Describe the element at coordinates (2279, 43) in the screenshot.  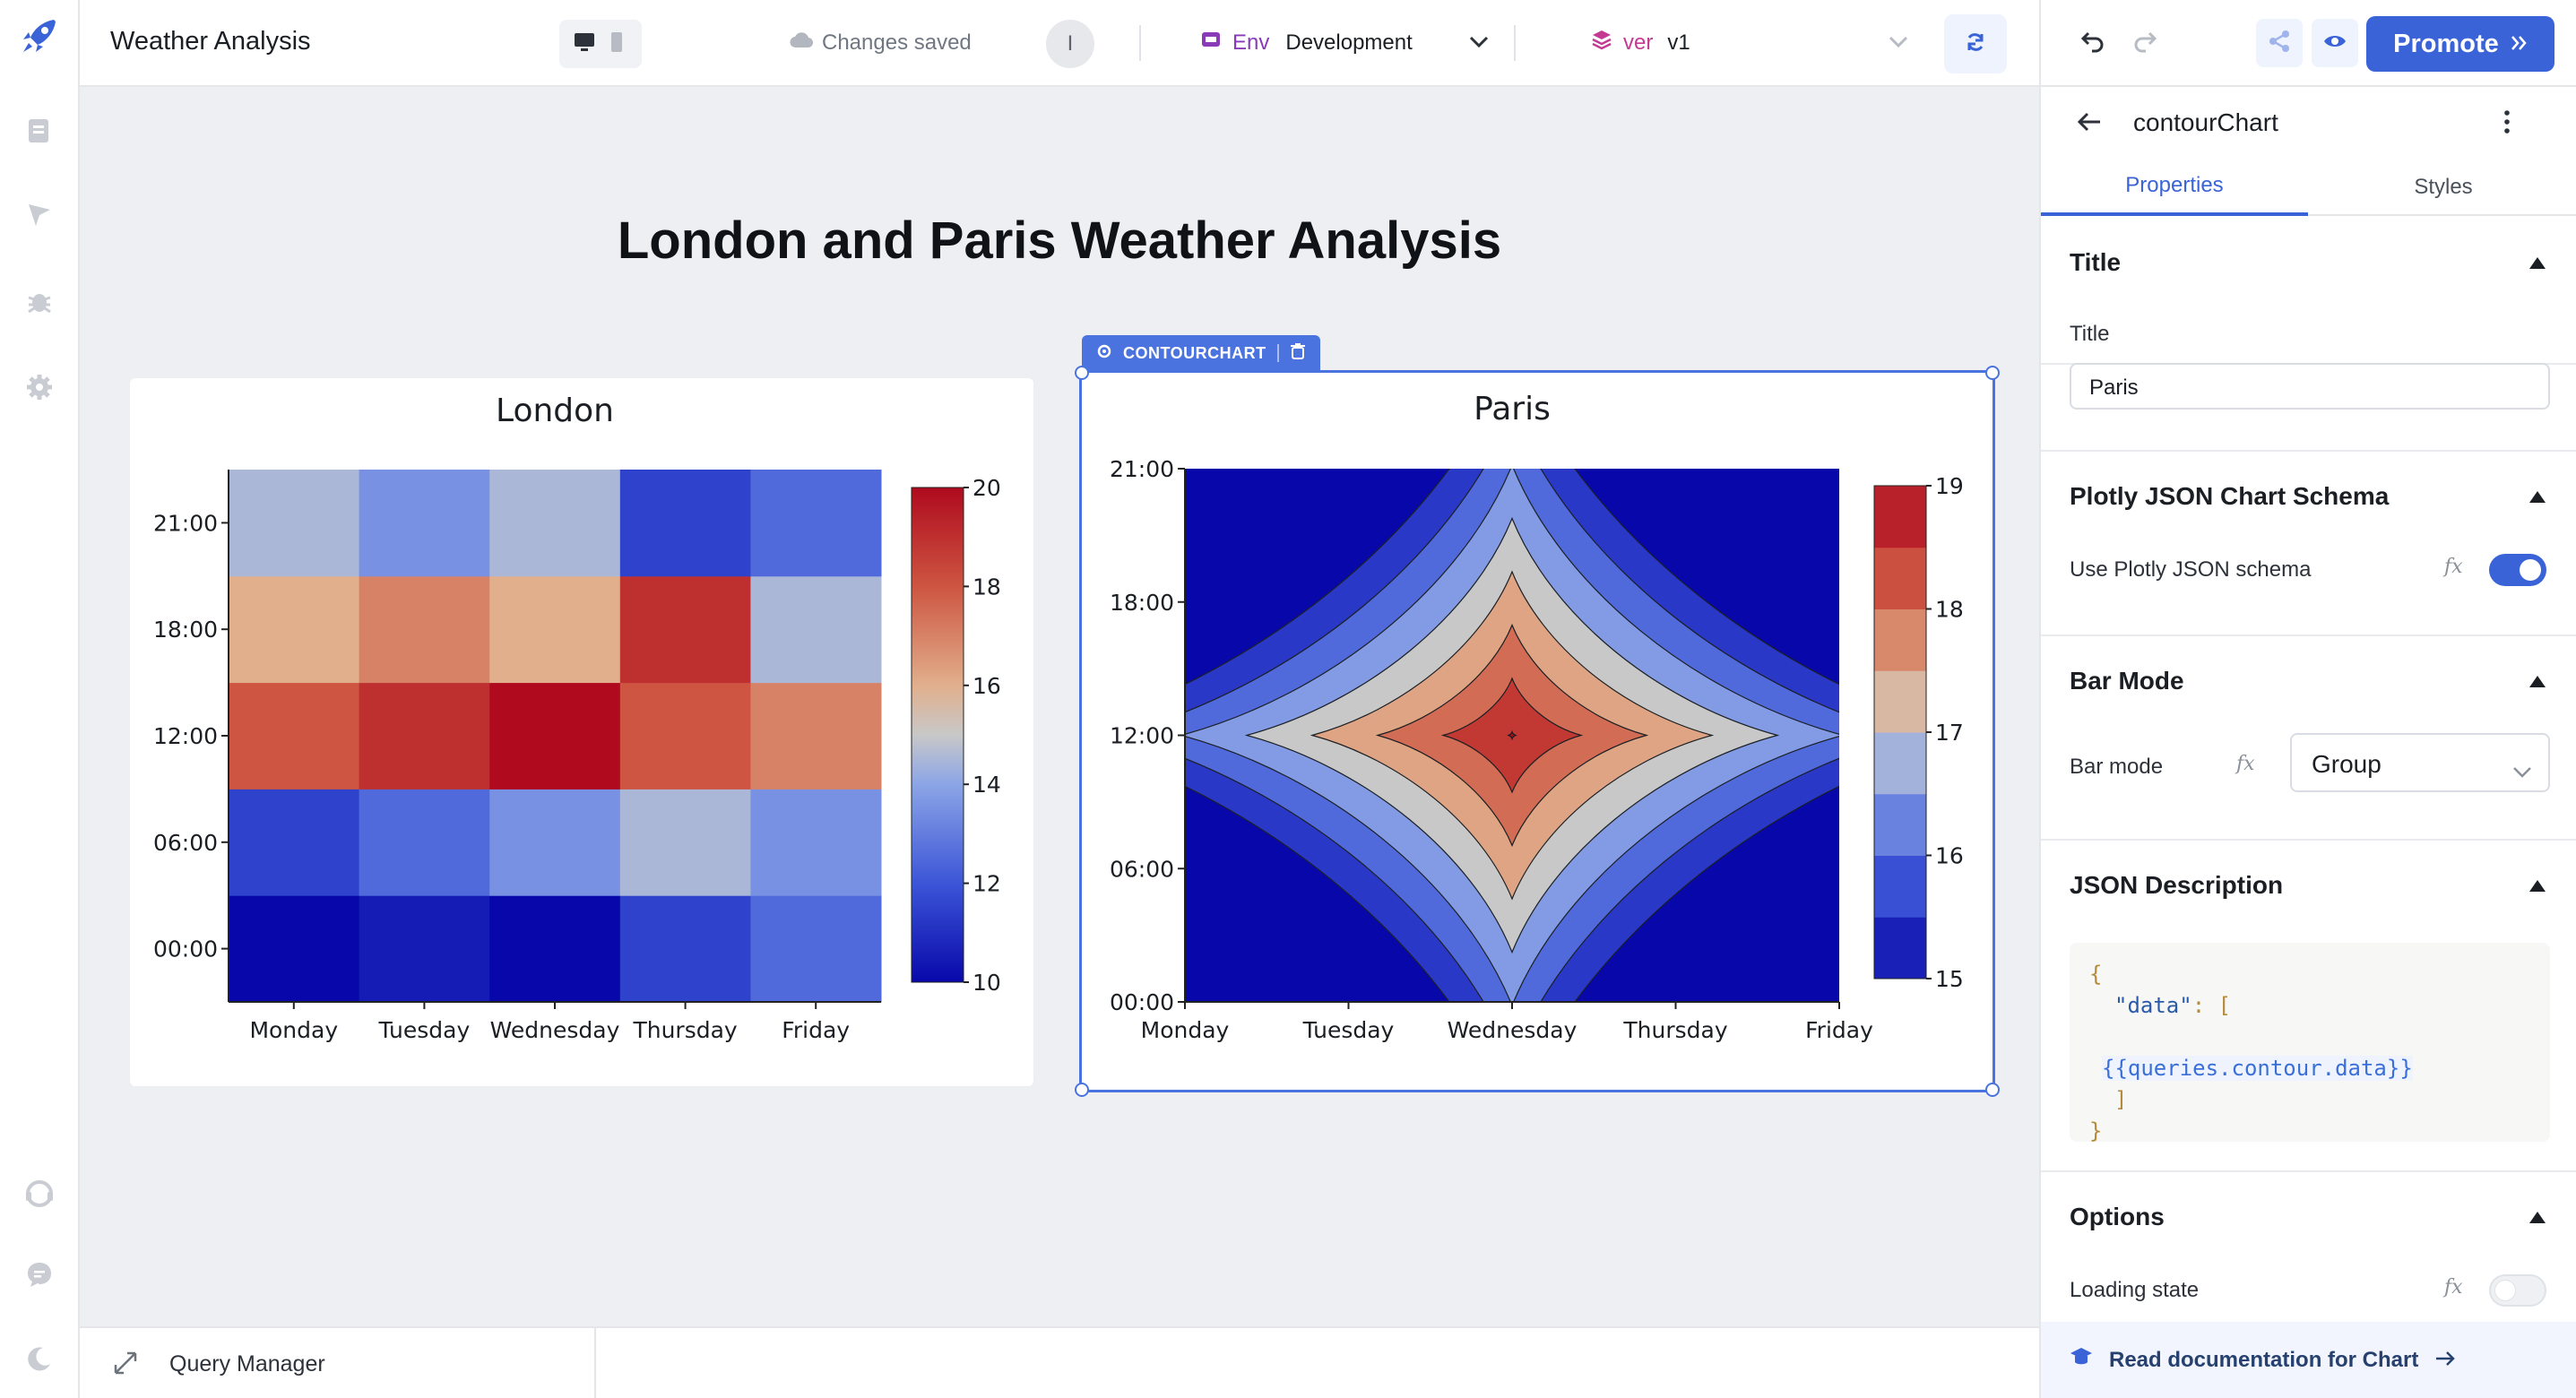
I see `share-button` at that location.